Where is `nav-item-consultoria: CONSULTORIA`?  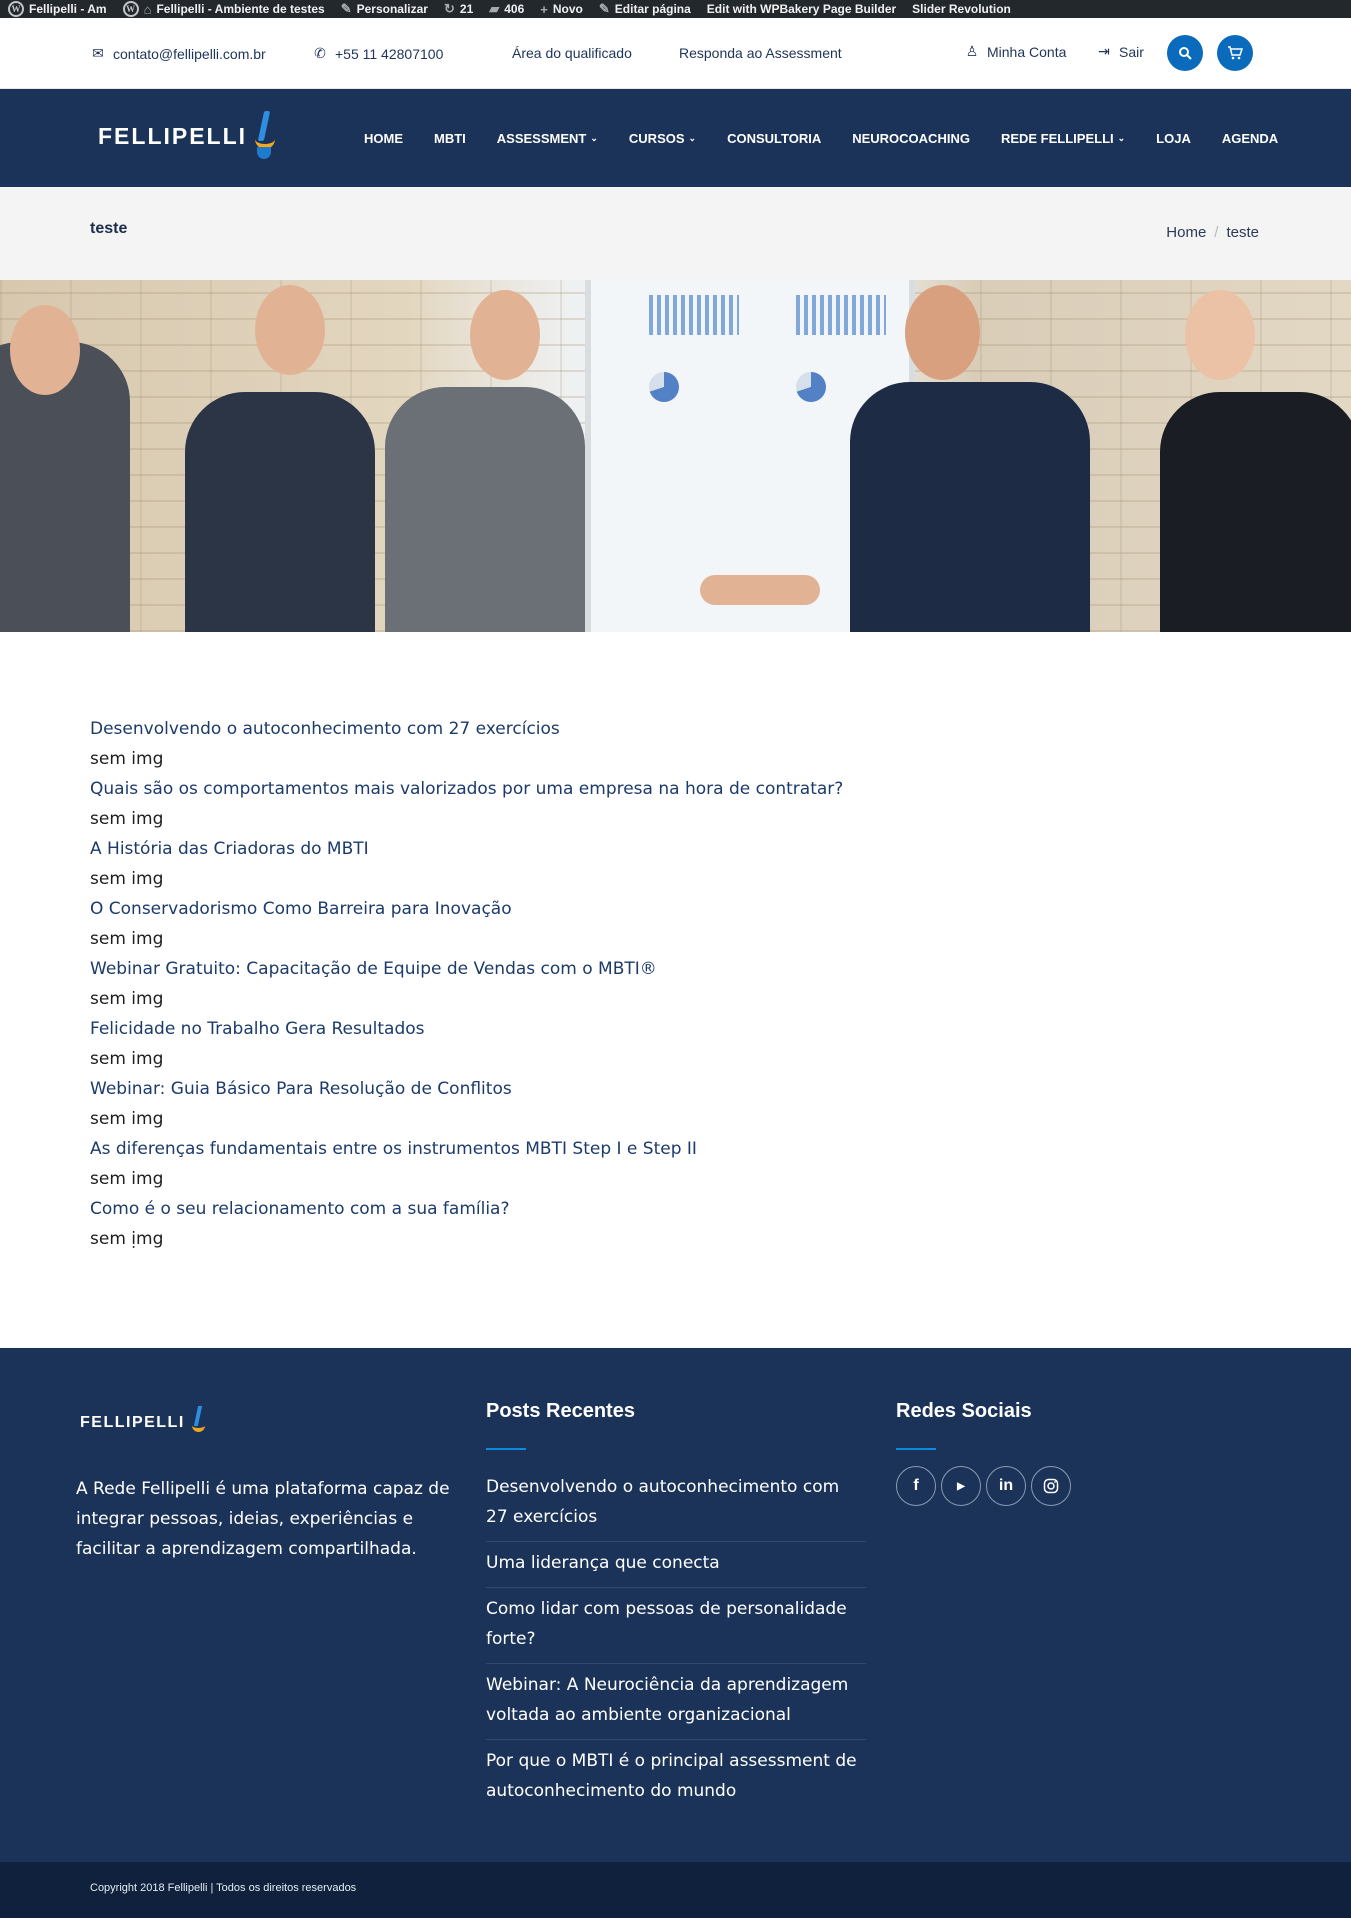 nav-item-consultoria: CONSULTORIA is located at coordinates (774, 138).